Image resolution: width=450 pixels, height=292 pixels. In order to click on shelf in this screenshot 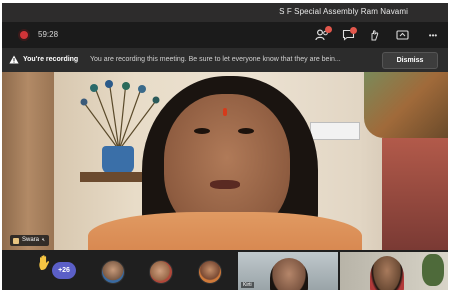, I will do `click(114, 177)`.